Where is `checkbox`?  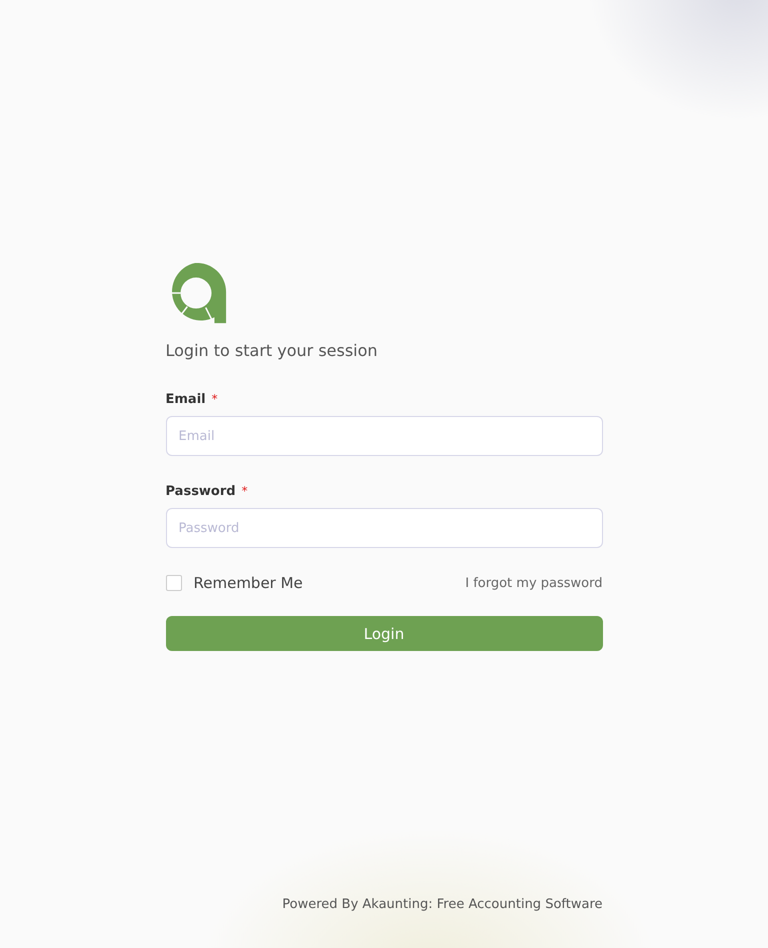
checkbox is located at coordinates (174, 583).